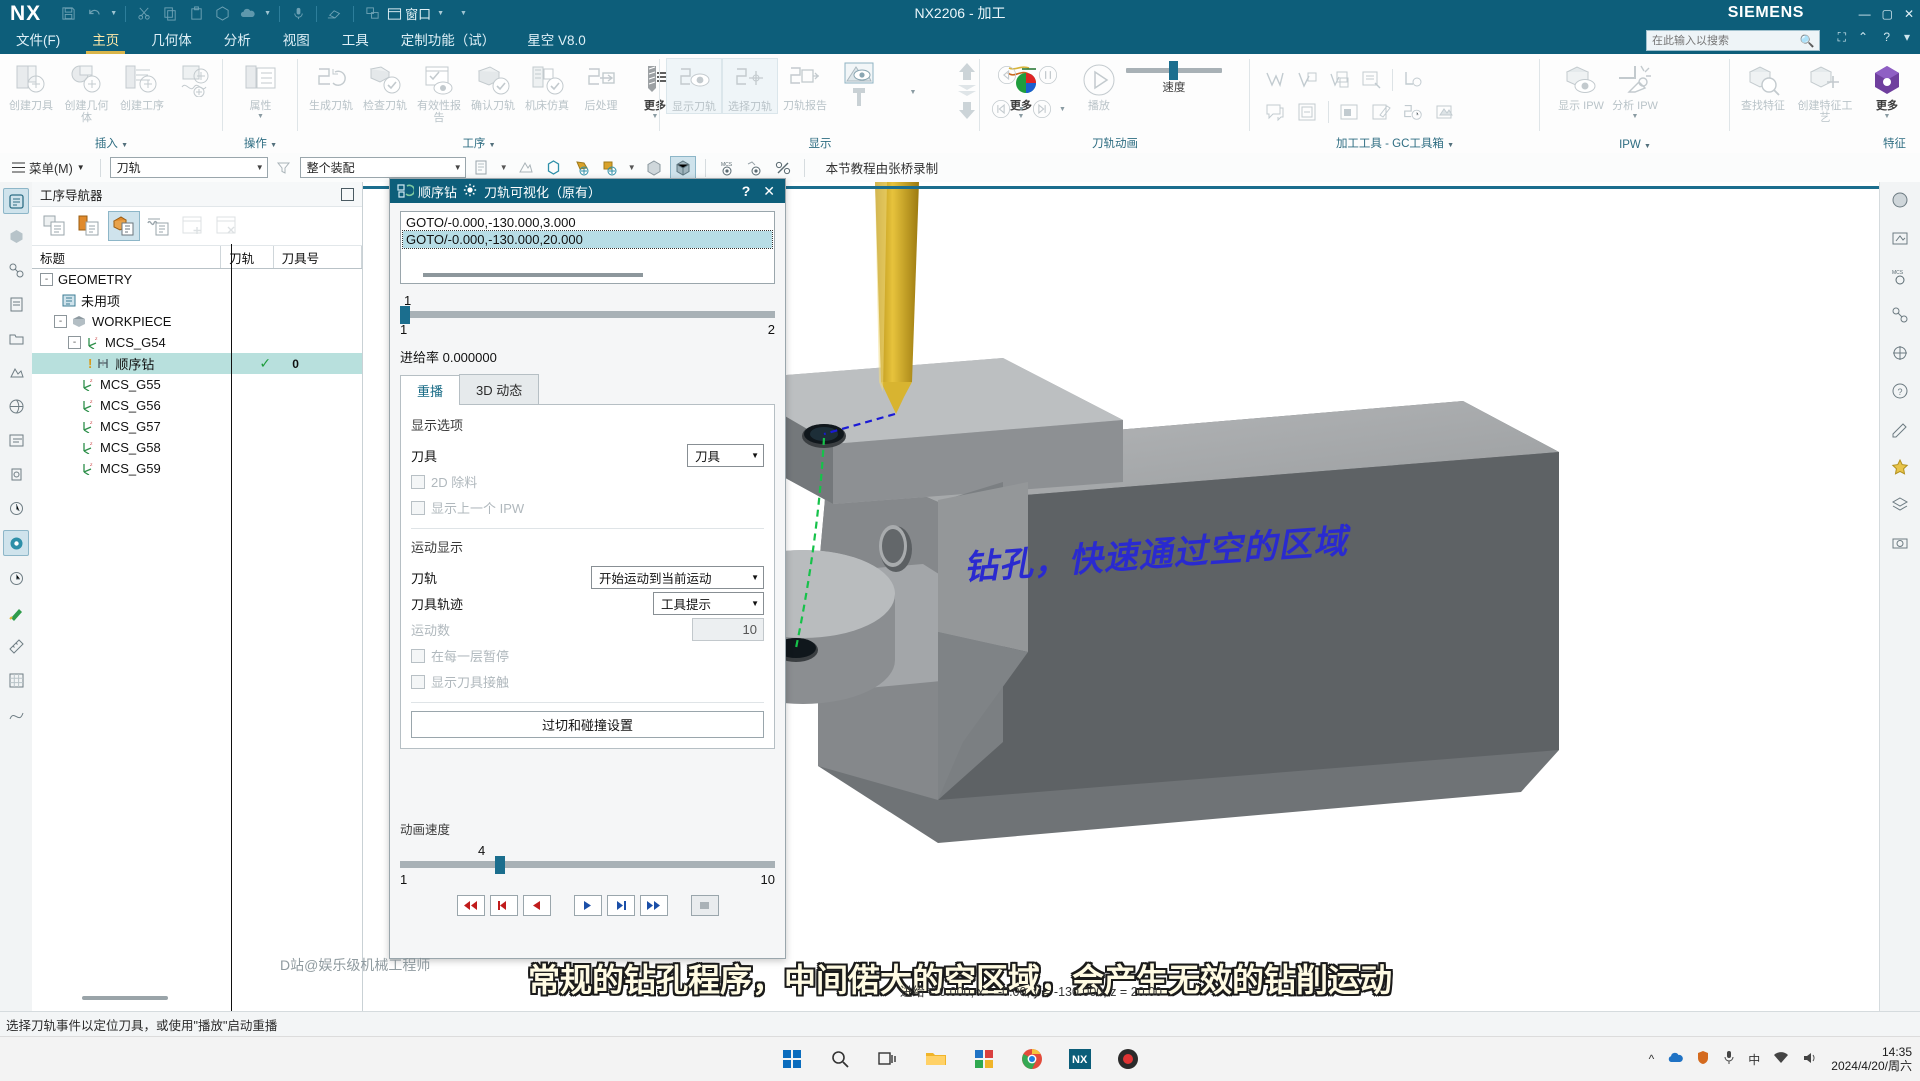 The image size is (1920, 1081). I want to click on geometry-view-icon, so click(124, 226).